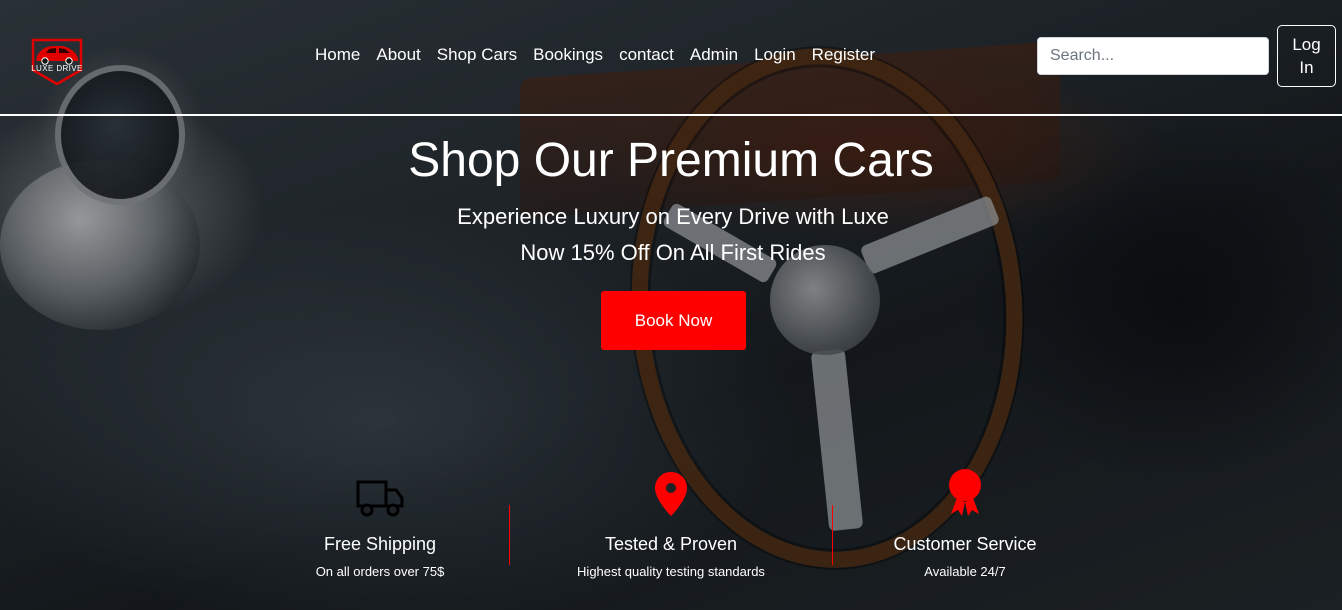 This screenshot has height=610, width=1342. I want to click on brand-logo: LUXE DRIVE, so click(57, 60).